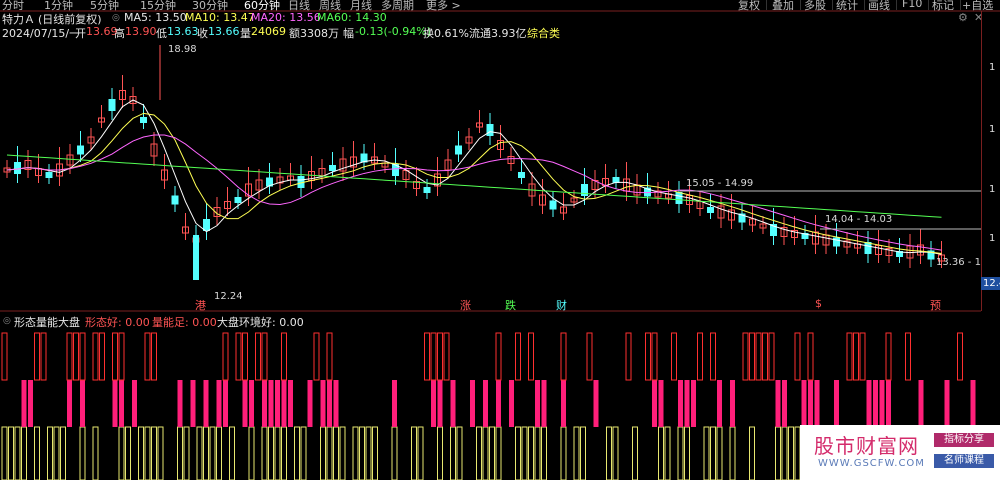  I want to click on event-marker-hk: 港, so click(200, 305).